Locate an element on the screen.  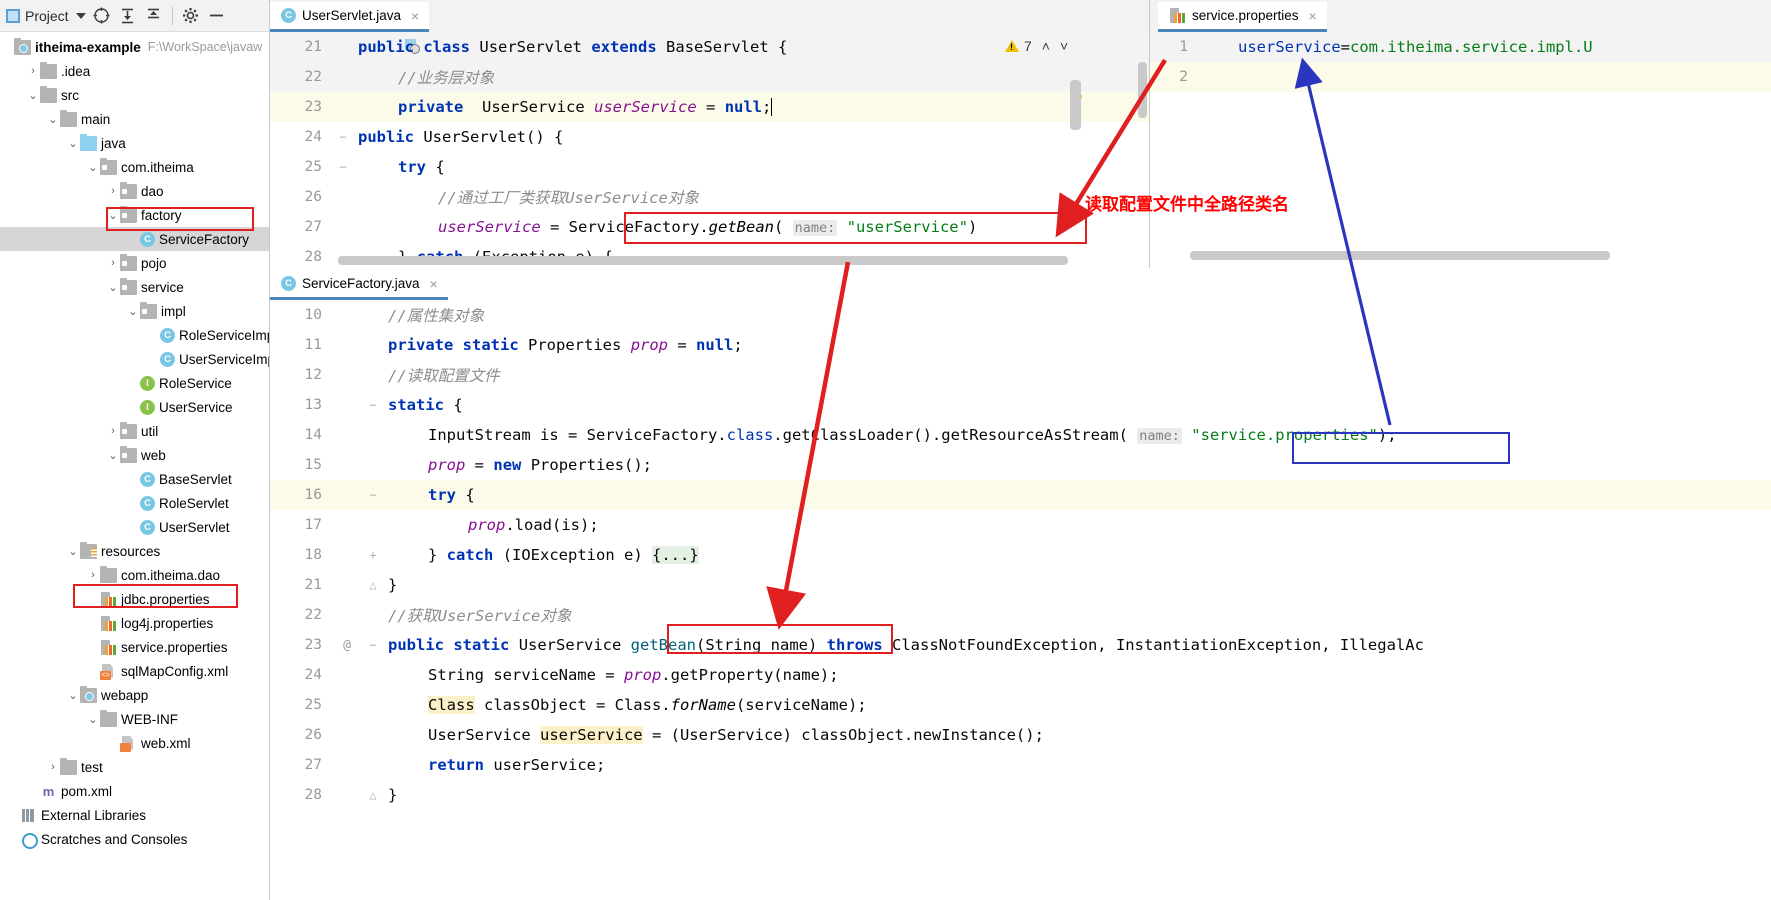
code-line: 26 //通过工厂类获取UserService对象 is located at coordinates (709, 197).